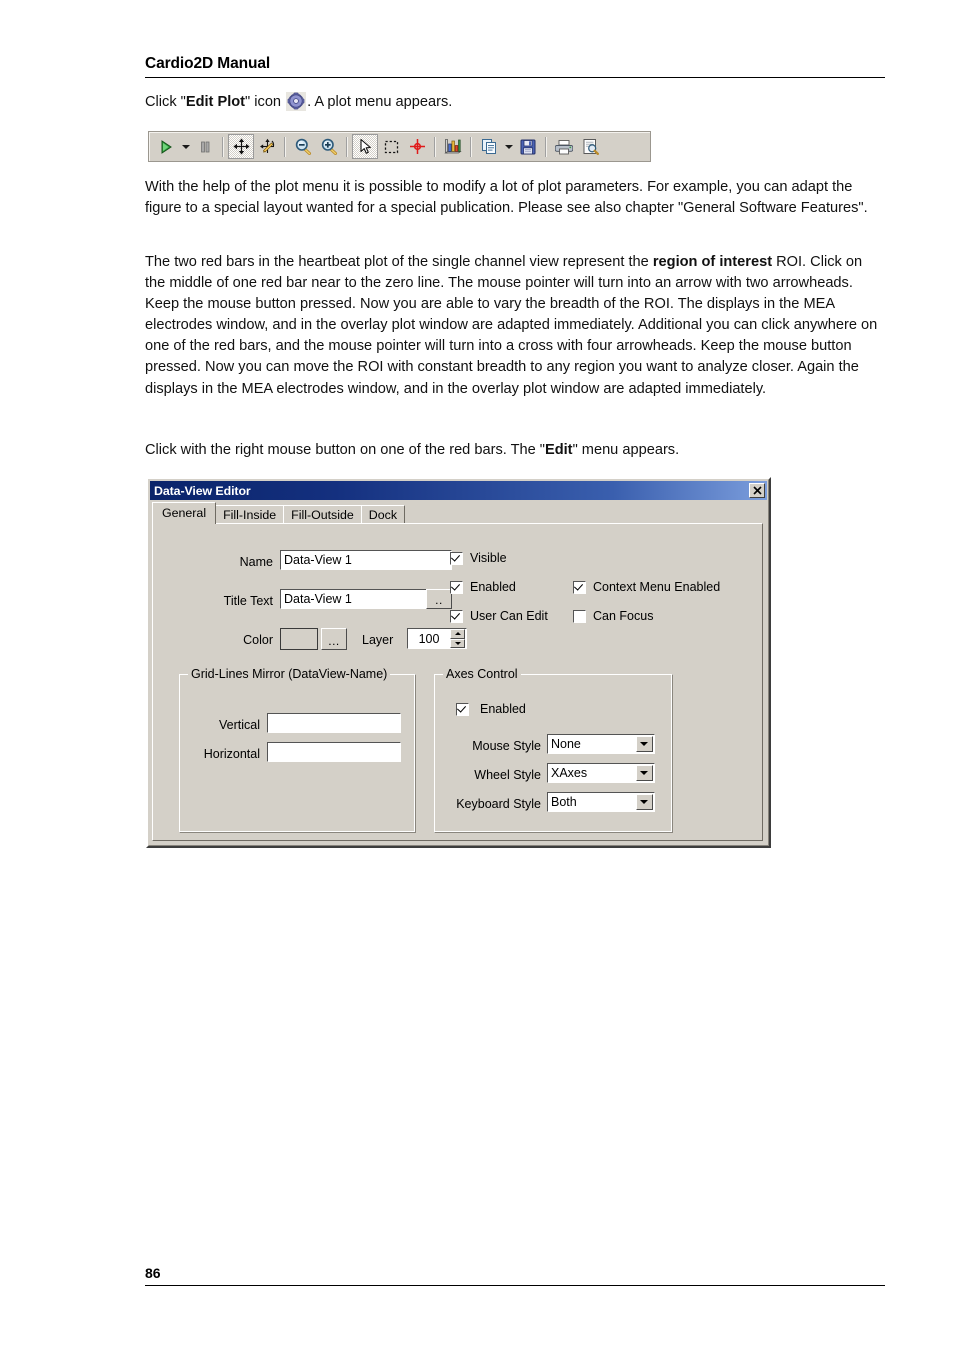 Image resolution: width=954 pixels, height=1350 pixels. Describe the element at coordinates (509, 616) in the screenshot. I see `checkbox-user-can-edit-label: User Can Edit` at that location.